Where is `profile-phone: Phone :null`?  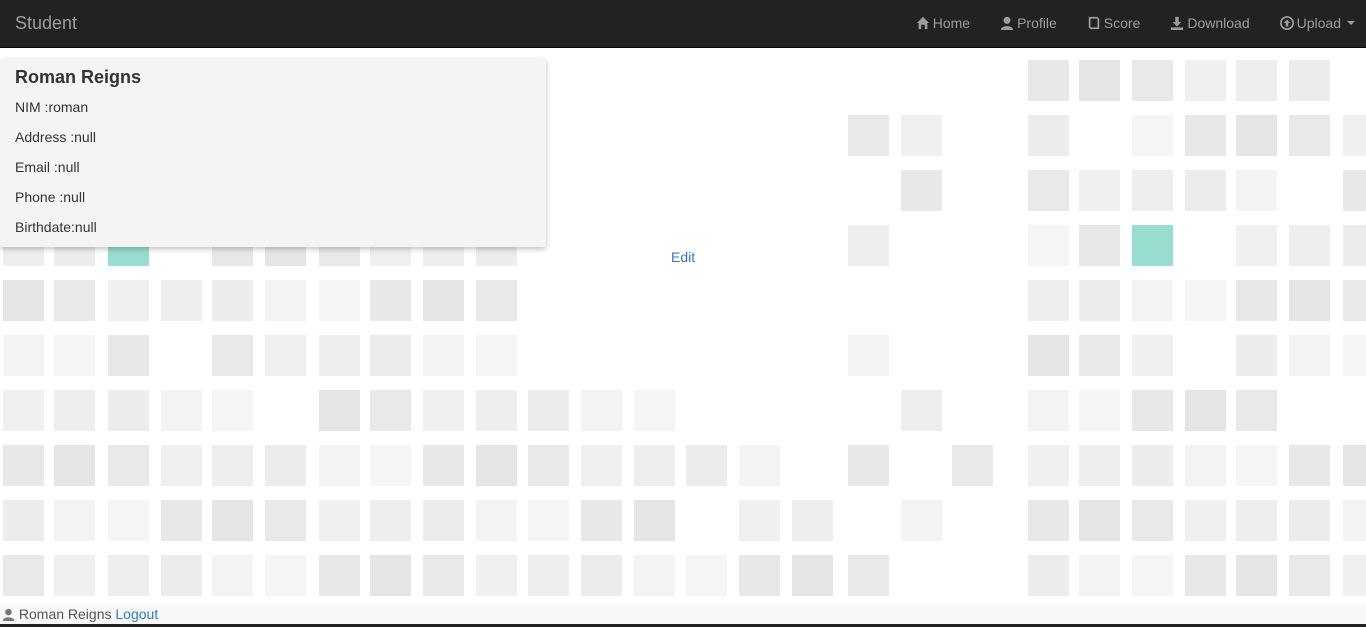
profile-phone: Phone :null is located at coordinates (50, 197).